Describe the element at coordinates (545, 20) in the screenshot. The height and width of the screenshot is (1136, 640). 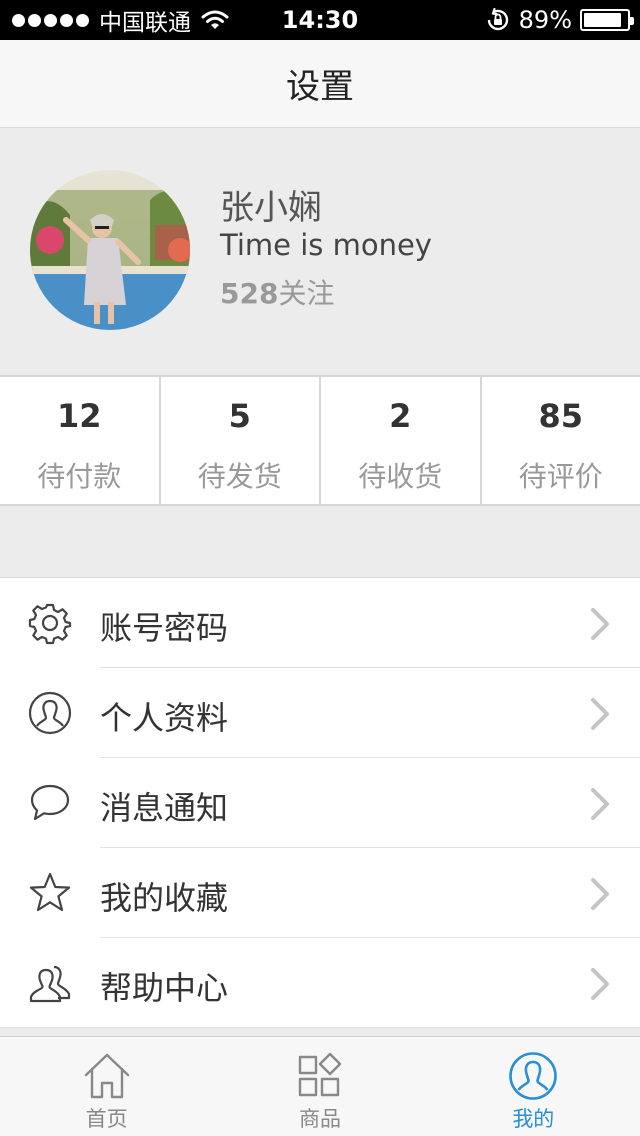
I see `battery-percent: 89%` at that location.